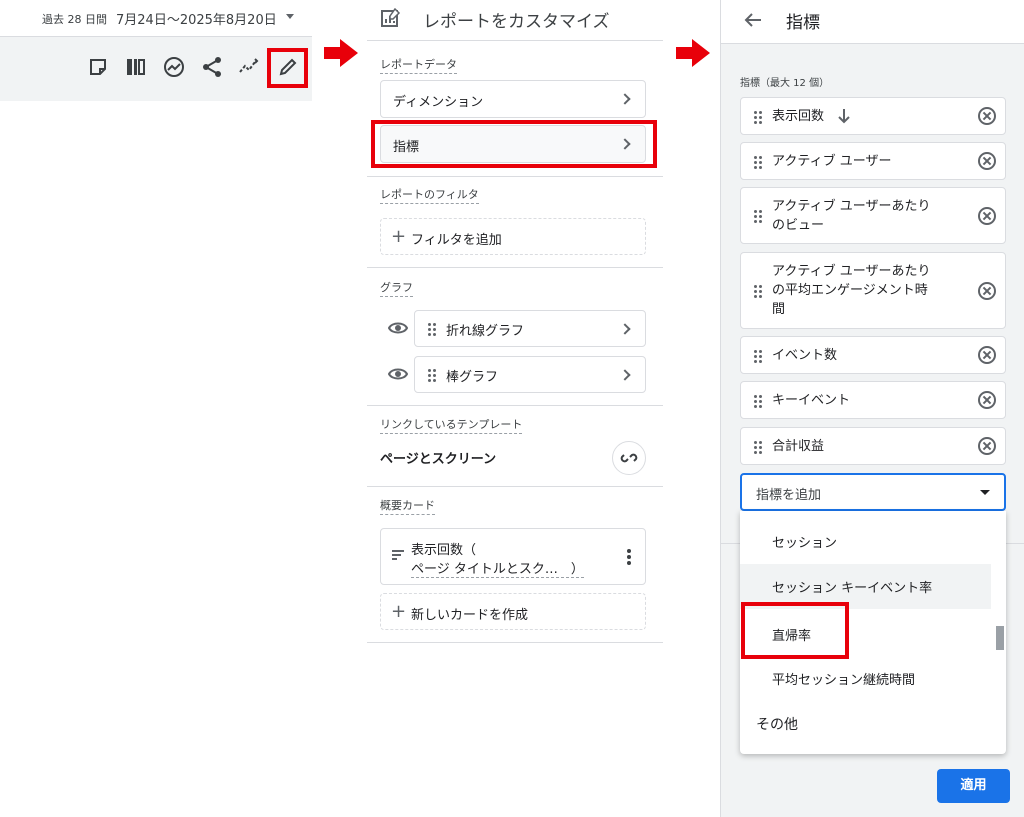  I want to click on arrow-down-icon, so click(844, 116).